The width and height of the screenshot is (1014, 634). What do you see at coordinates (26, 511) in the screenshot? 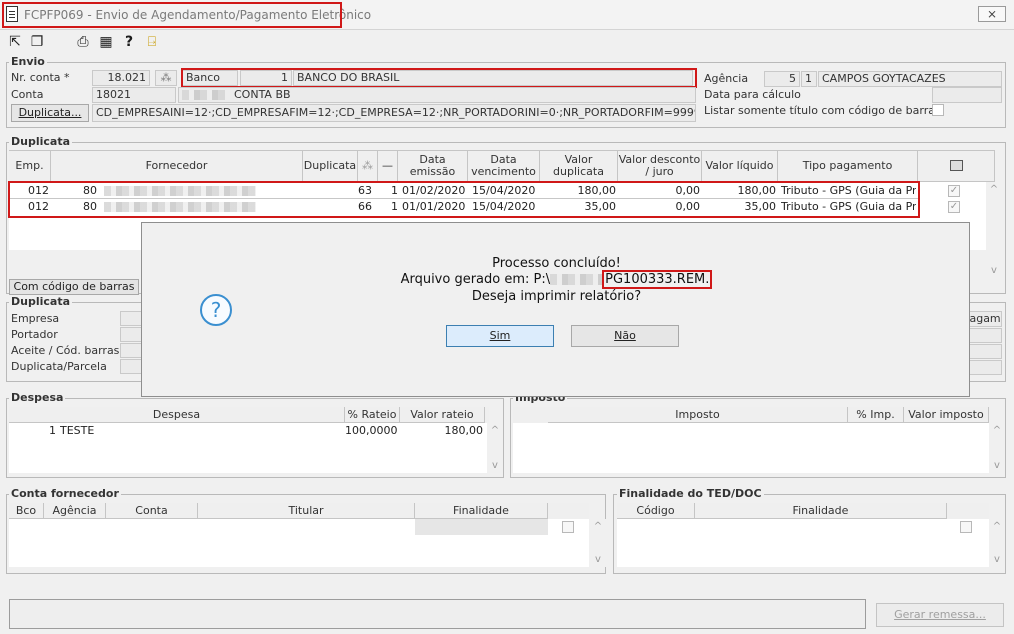
I see `col-bco: Bco` at bounding box center [26, 511].